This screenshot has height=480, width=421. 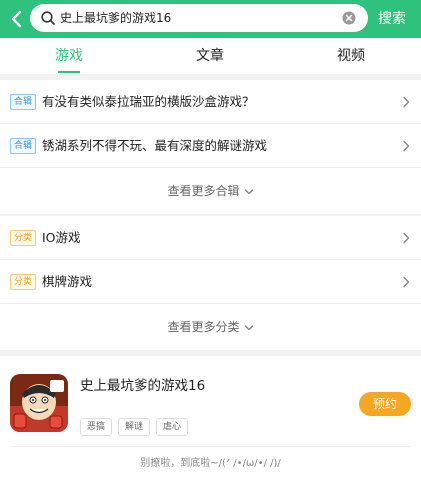 What do you see at coordinates (96, 427) in the screenshot?
I see `game-tag: 恶搞` at bounding box center [96, 427].